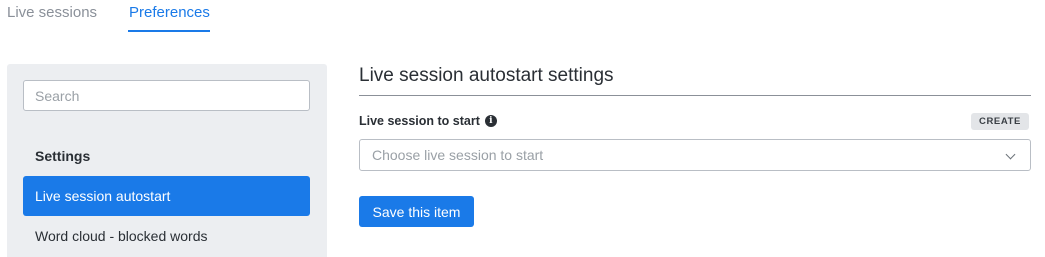 The width and height of the screenshot is (1045, 257). What do you see at coordinates (169, 12) in the screenshot?
I see `tab-preferences: Preferences` at bounding box center [169, 12].